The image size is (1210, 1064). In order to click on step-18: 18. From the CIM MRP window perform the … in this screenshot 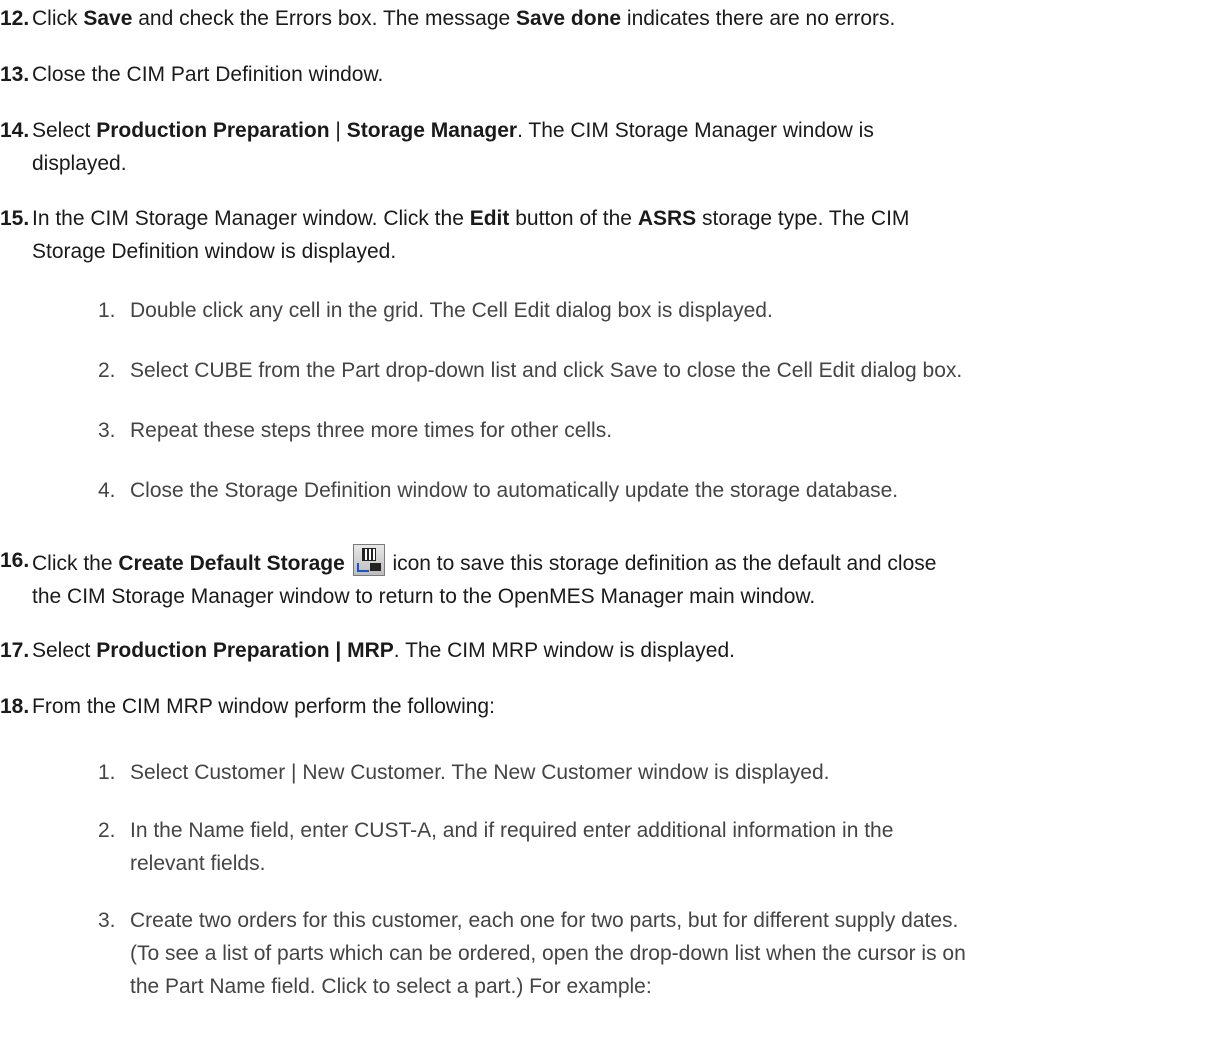, I will do `click(595, 706)`.